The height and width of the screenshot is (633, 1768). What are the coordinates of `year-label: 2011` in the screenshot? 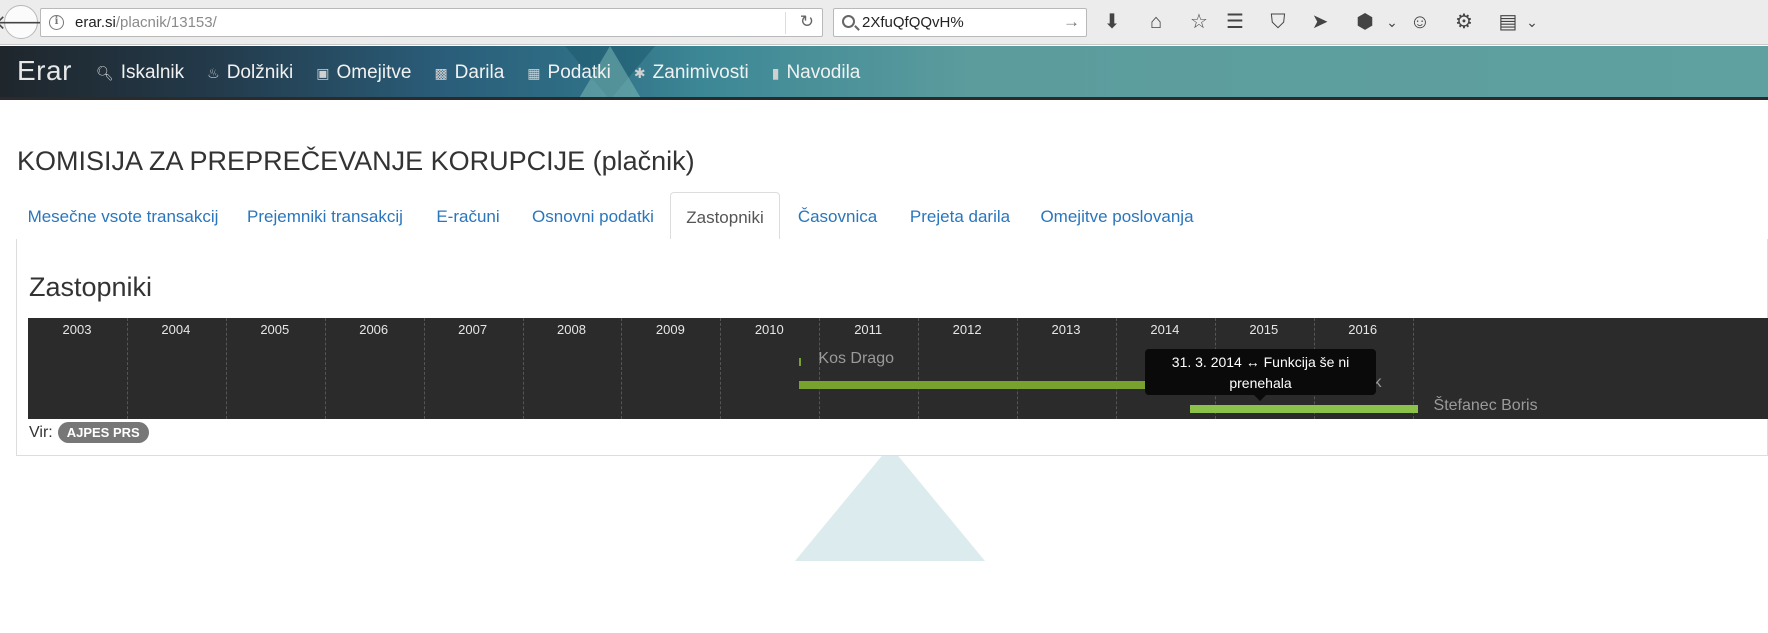 It's located at (868, 329).